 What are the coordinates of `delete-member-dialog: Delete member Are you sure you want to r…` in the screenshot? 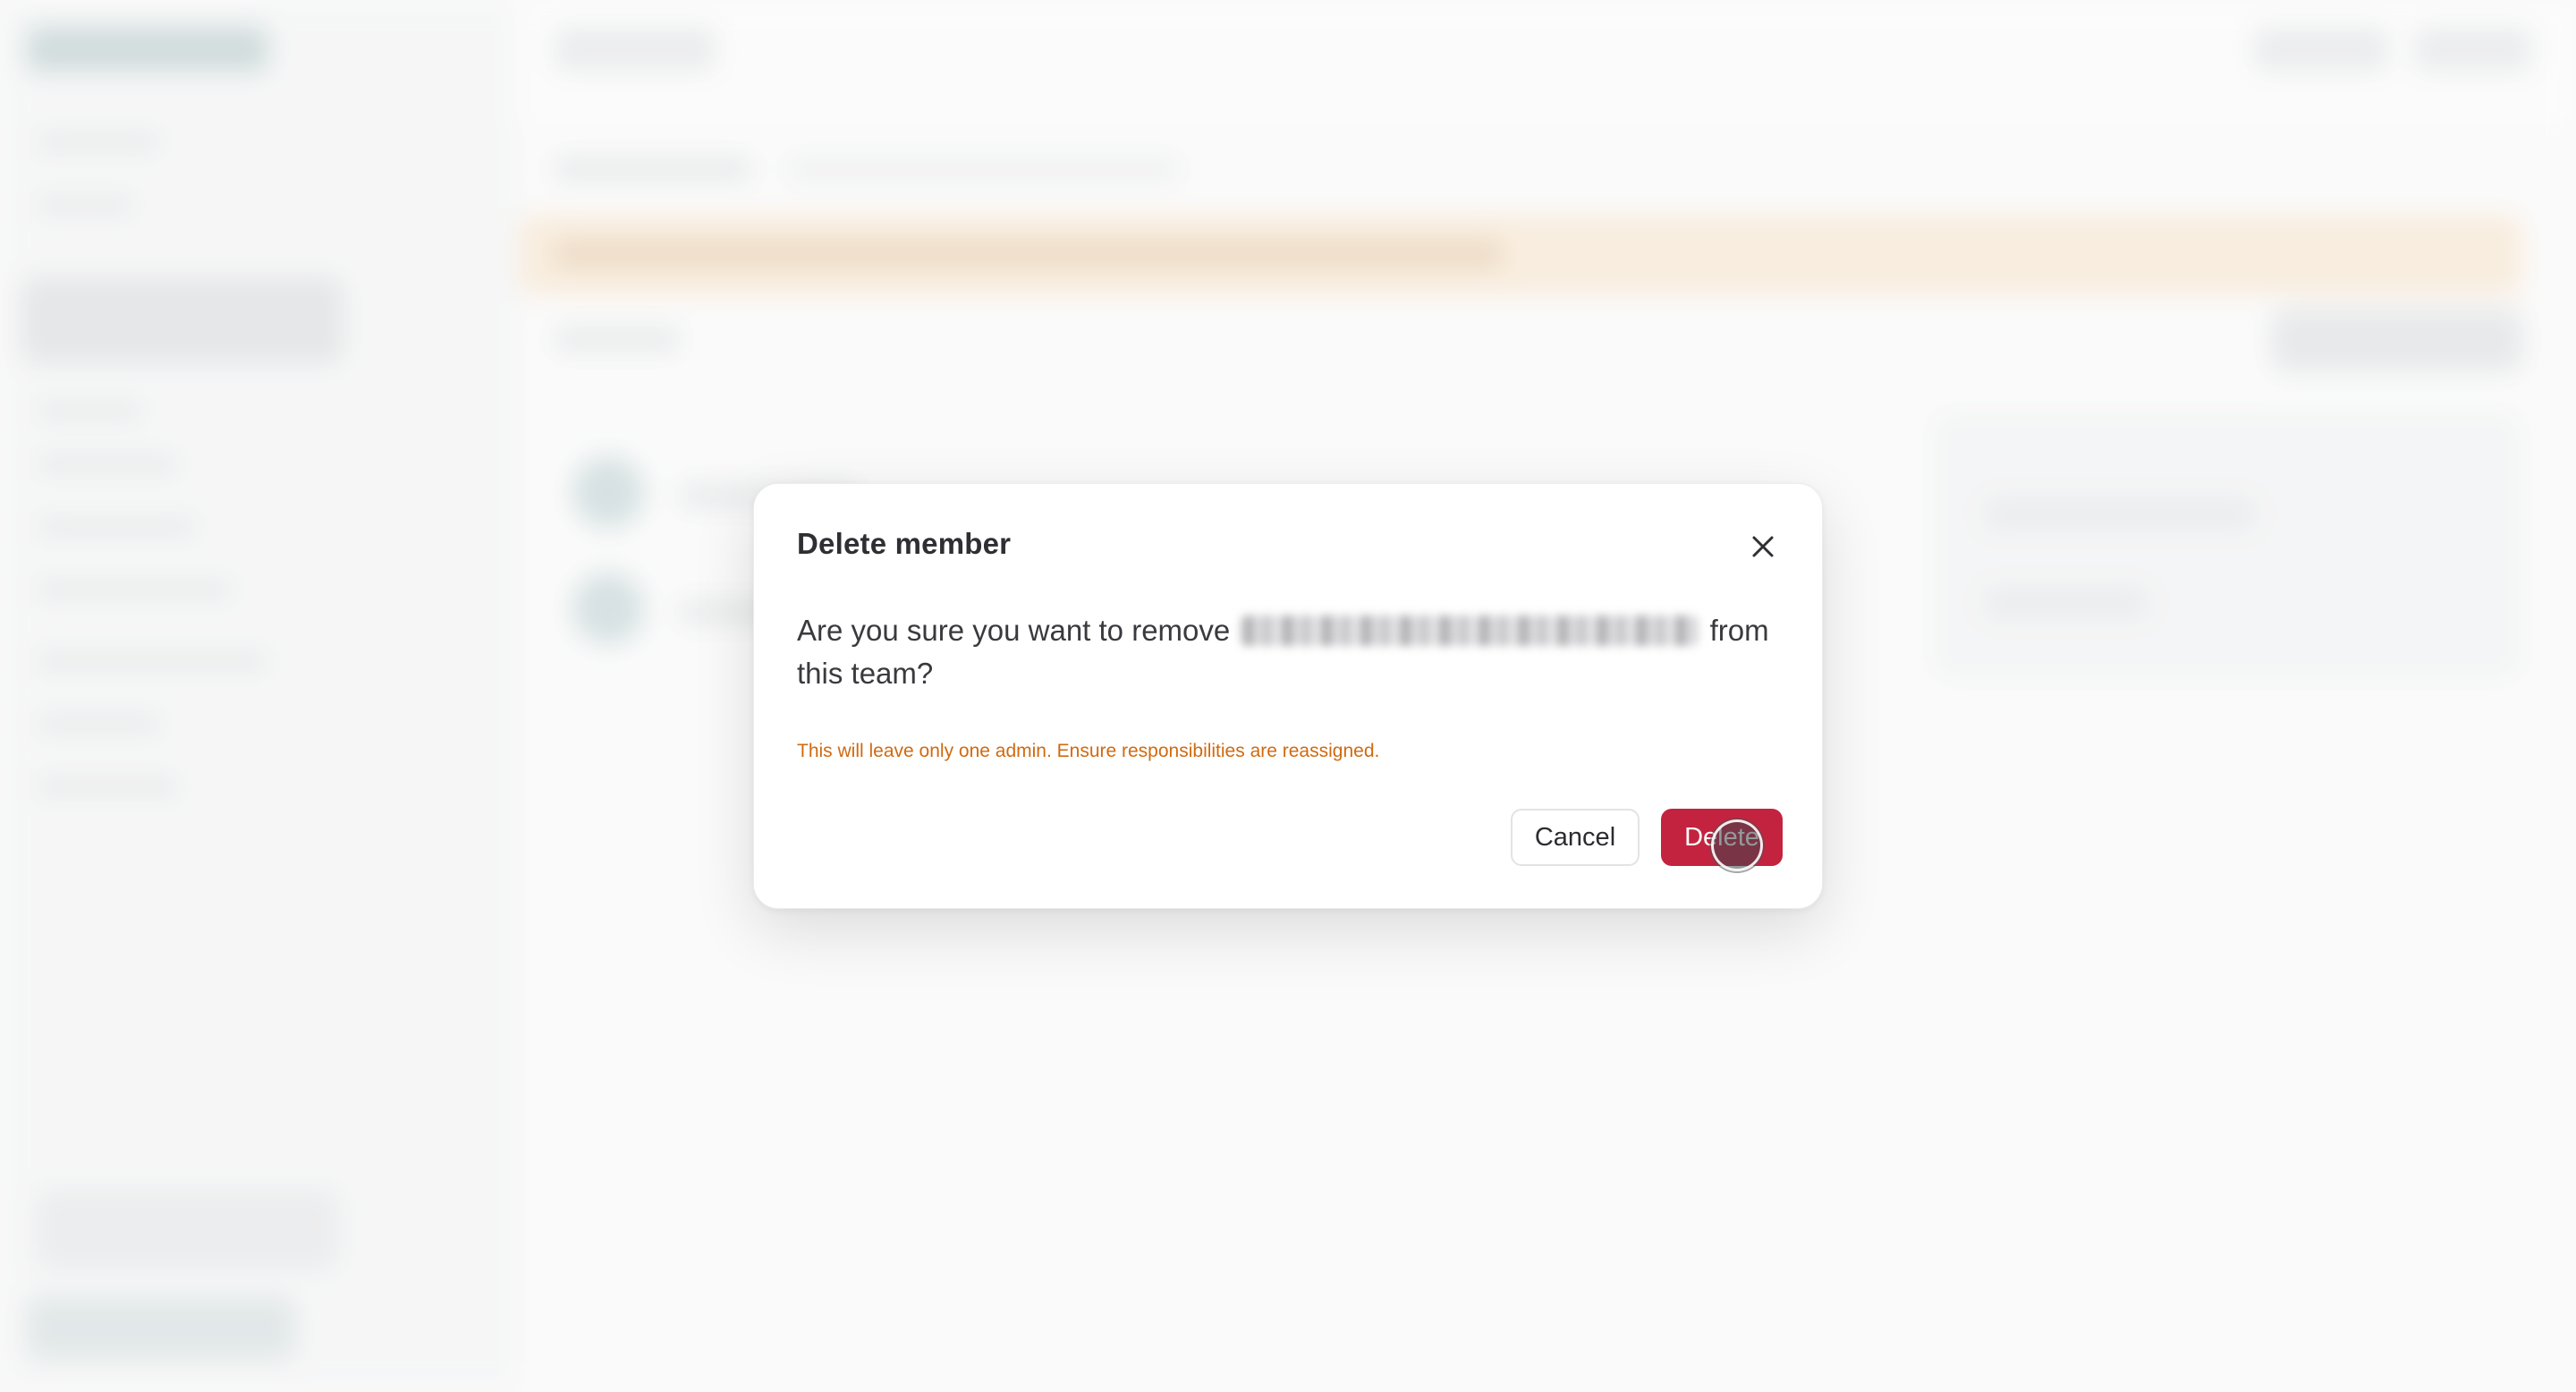 It's located at (1288, 696).